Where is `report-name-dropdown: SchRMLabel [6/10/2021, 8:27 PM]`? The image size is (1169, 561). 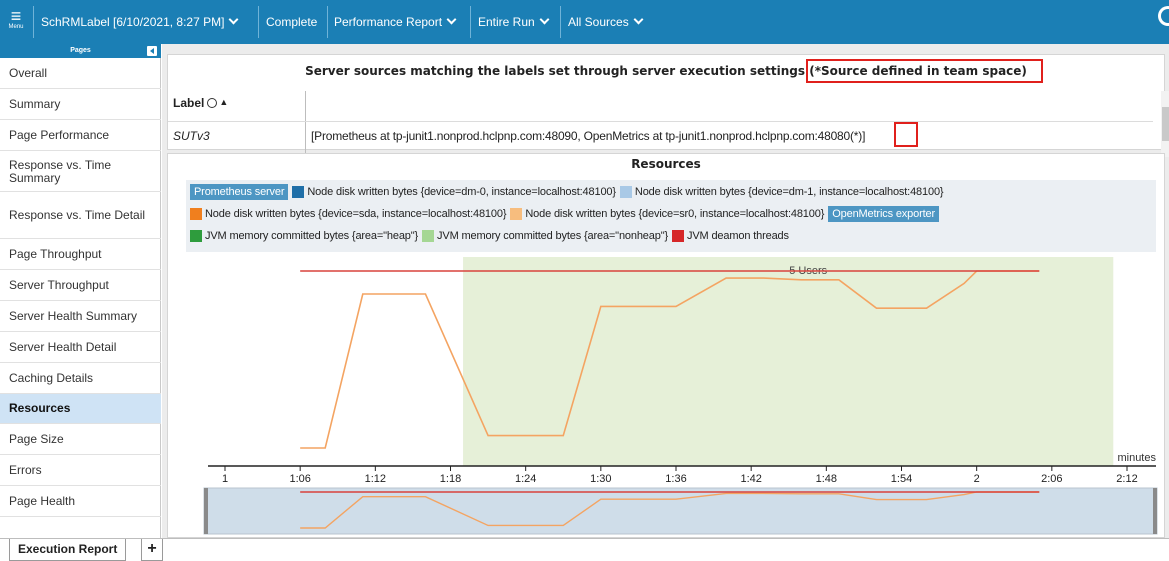 report-name-dropdown: SchRMLabel [6/10/2021, 8:27 PM] is located at coordinates (140, 22).